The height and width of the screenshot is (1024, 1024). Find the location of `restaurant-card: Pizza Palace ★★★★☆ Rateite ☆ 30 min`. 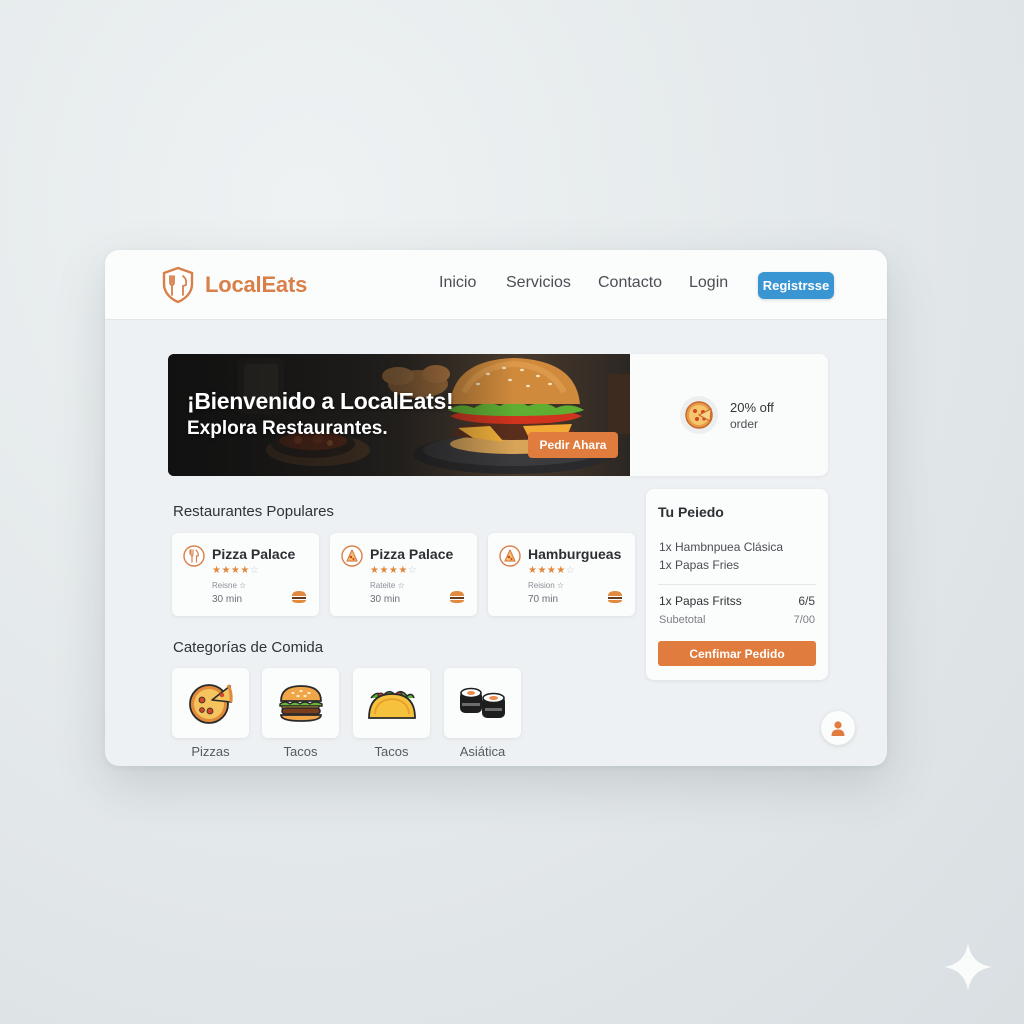

restaurant-card: Pizza Palace ★★★★☆ Rateite ☆ 30 min is located at coordinates (403, 574).